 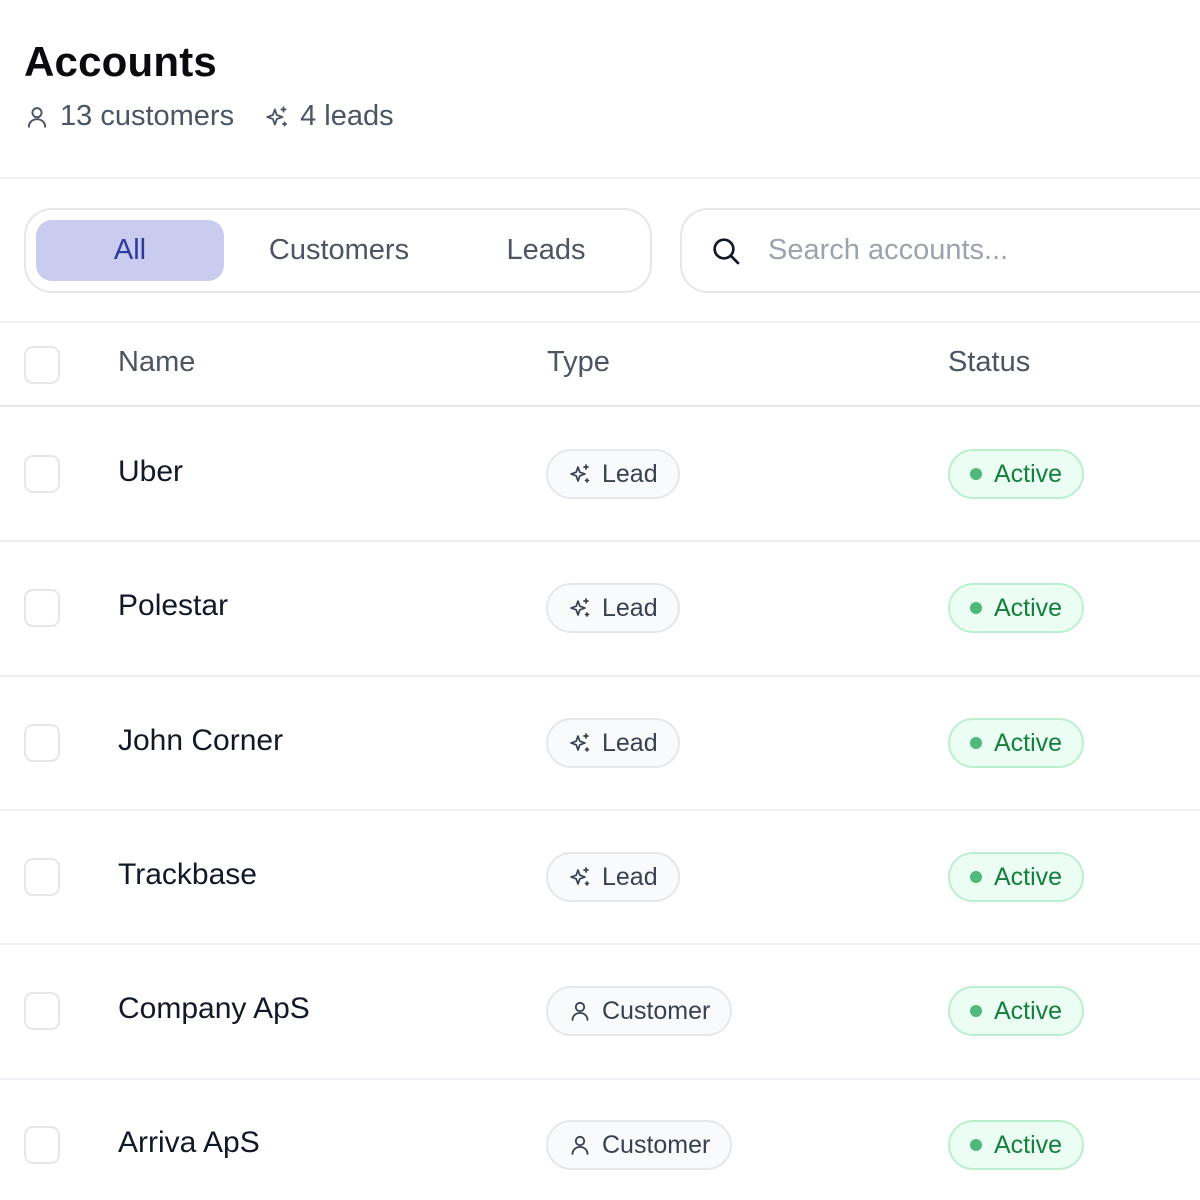 What do you see at coordinates (147, 116) in the screenshot?
I see `customers-count: 13 customers` at bounding box center [147, 116].